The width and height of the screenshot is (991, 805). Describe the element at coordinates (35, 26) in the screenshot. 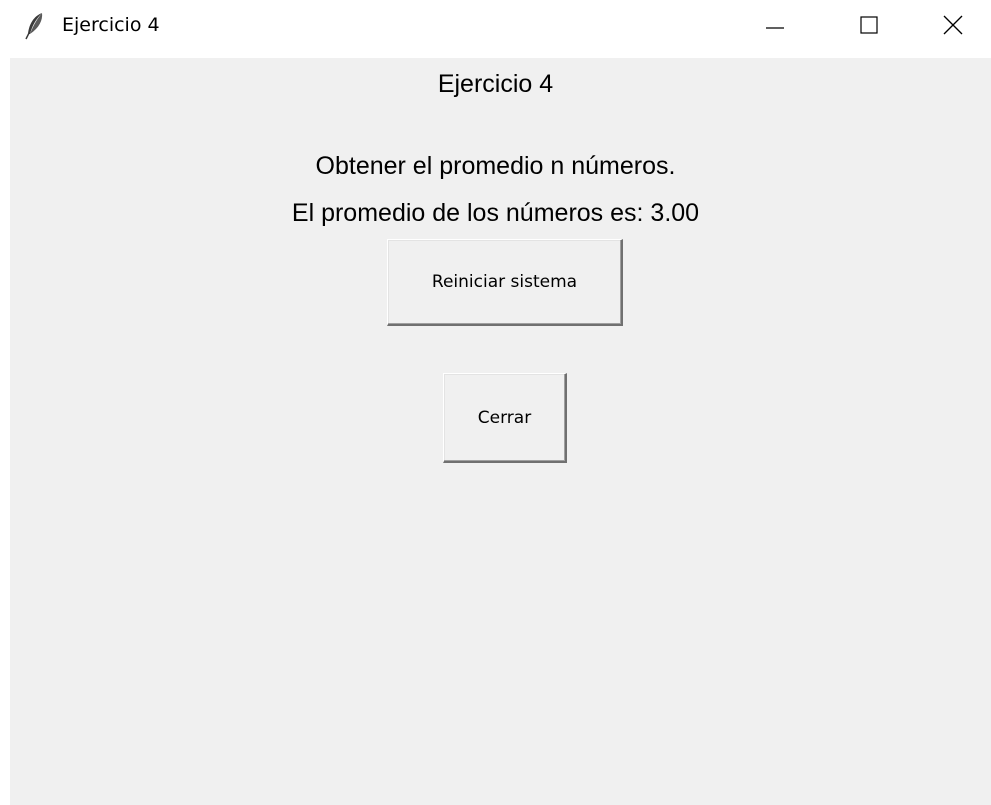

I see `feather-icon` at that location.